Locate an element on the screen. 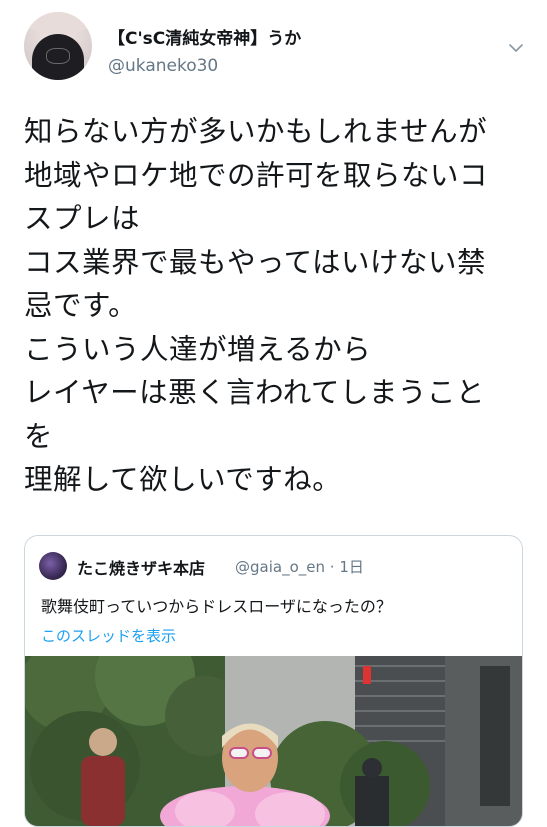 This screenshot has width=547, height=827. quoted-avatar is located at coordinates (53, 566).